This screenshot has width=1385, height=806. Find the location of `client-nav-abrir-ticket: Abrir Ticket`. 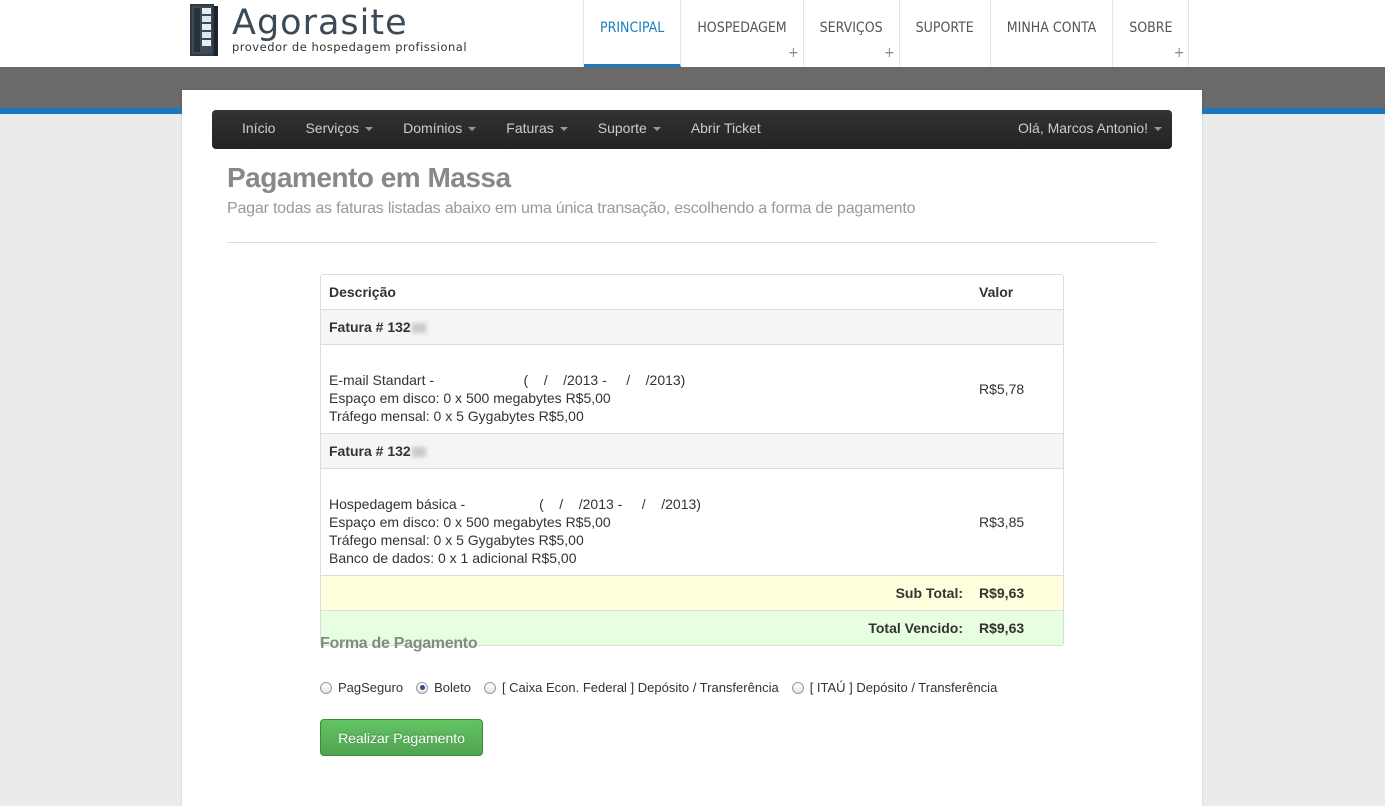

client-nav-abrir-ticket: Abrir Ticket is located at coordinates (726, 129).